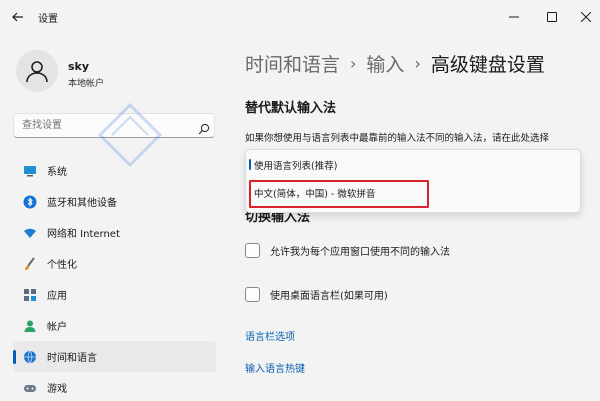  What do you see at coordinates (18, 17) in the screenshot?
I see `back-arrow-icon` at bounding box center [18, 17].